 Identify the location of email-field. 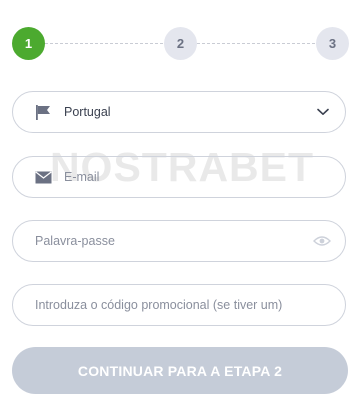
(179, 177).